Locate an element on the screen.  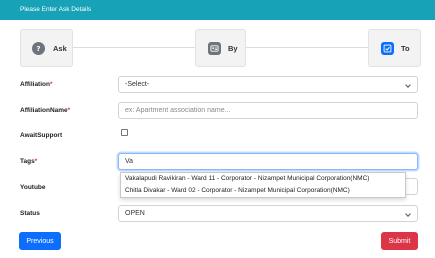
wizard-step-by-label: By is located at coordinates (233, 48).